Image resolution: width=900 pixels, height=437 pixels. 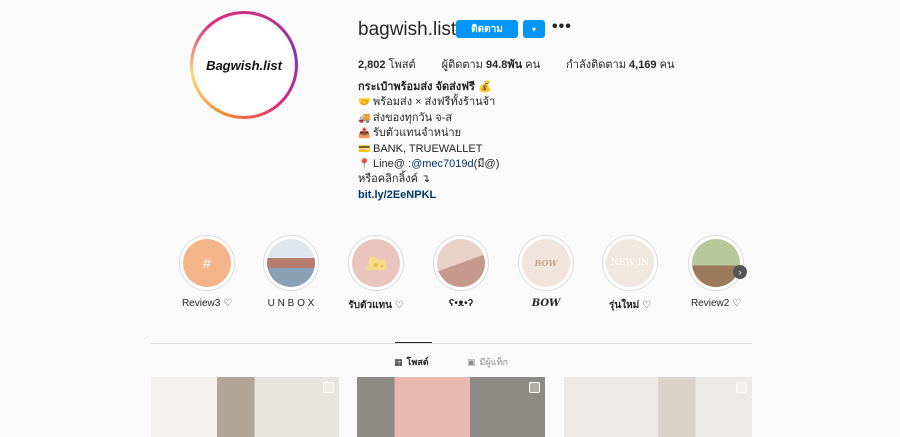 What do you see at coordinates (413, 117) in the screenshot?
I see `bio-line-text: ส่งของทุกวัน จ-ส` at bounding box center [413, 117].